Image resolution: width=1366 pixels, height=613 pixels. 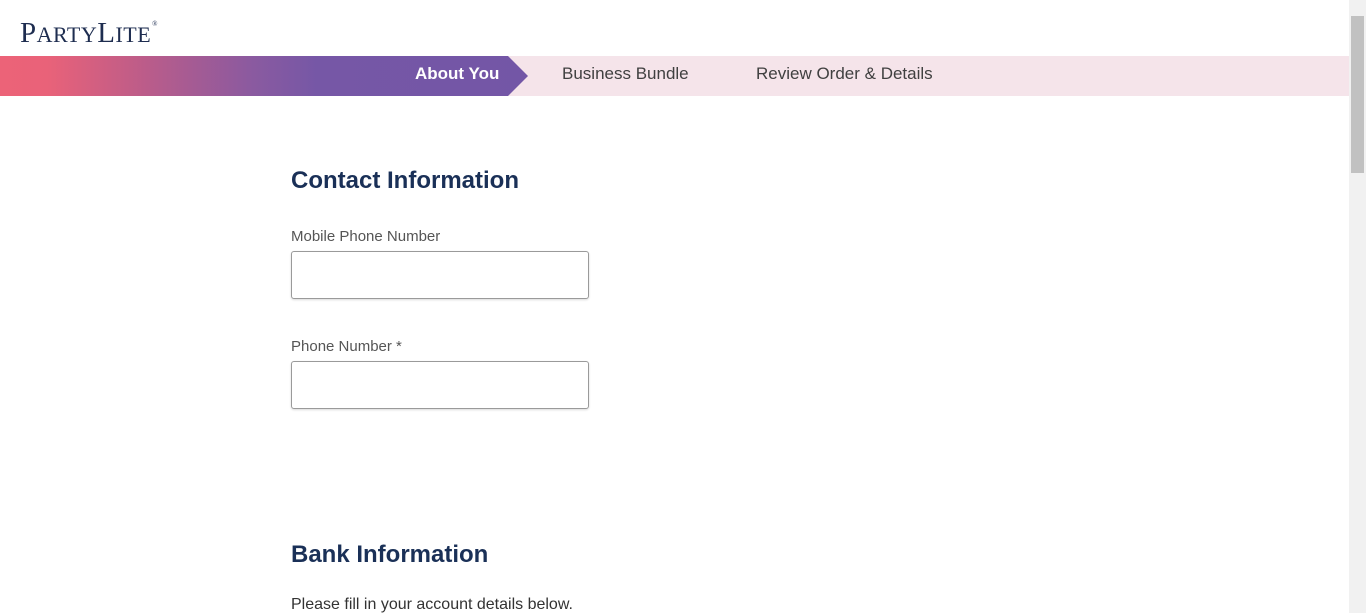 What do you see at coordinates (67, 34) in the screenshot?
I see `logo-text-arty: ARTY` at bounding box center [67, 34].